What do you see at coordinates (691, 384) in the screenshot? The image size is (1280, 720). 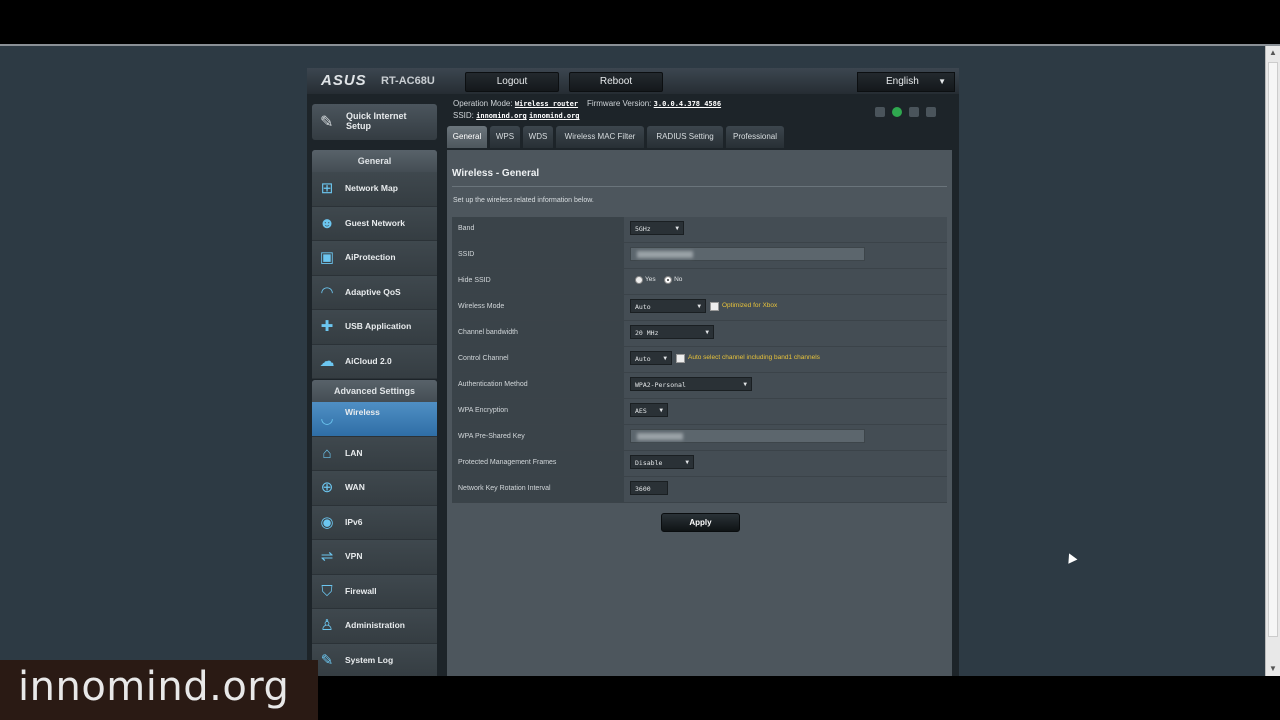 I see `auth-method-select: WPA2-Personal ▼` at bounding box center [691, 384].